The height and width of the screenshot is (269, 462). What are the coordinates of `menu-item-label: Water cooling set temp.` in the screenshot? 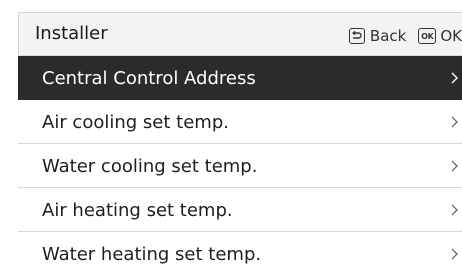 It's located at (150, 166).